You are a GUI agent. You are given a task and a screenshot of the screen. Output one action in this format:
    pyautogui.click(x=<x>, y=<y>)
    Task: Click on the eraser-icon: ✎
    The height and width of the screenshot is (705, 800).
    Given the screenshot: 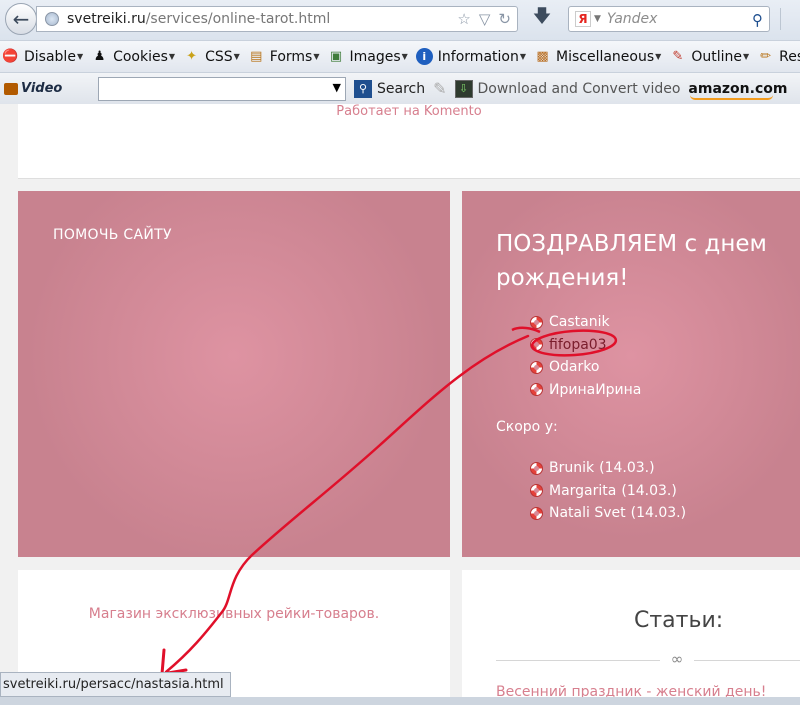 What is the action you would take?
    pyautogui.click(x=440, y=88)
    